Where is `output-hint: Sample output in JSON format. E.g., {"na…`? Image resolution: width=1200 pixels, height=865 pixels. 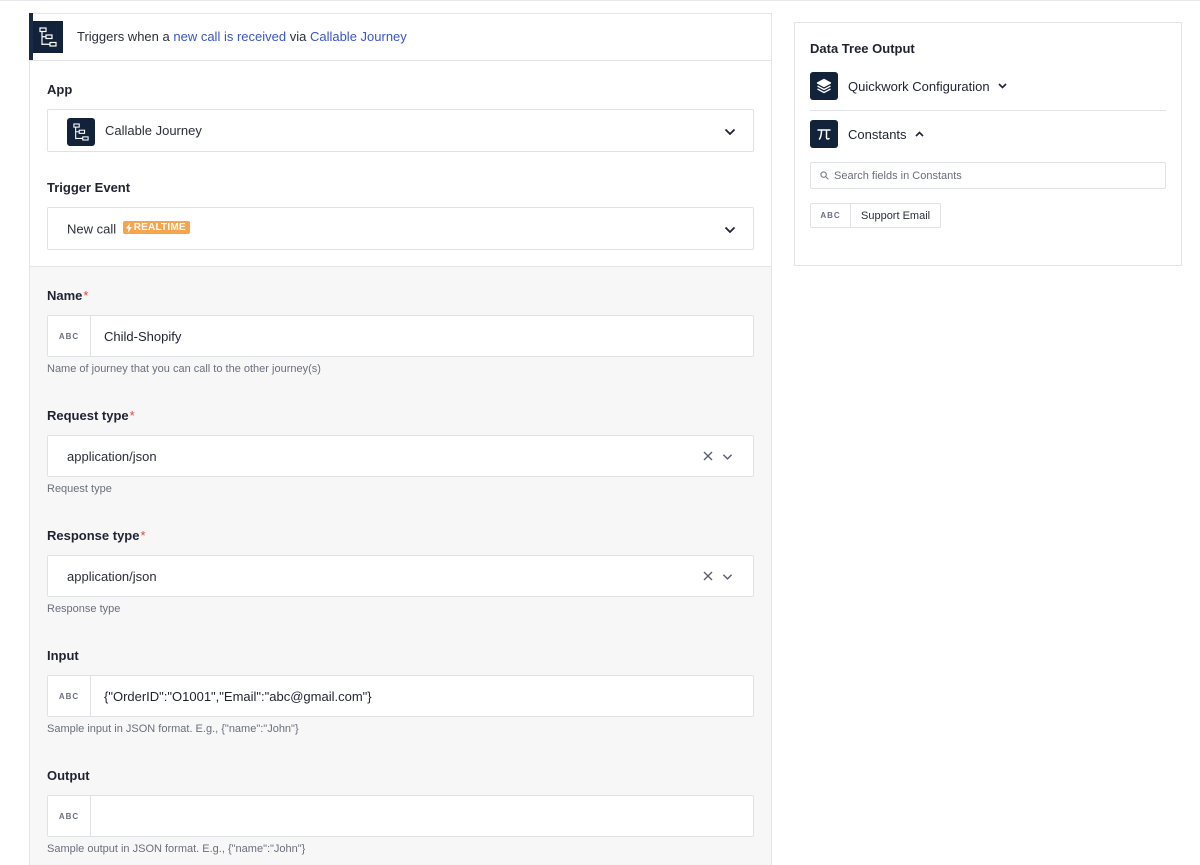
output-hint: Sample output in JSON format. E.g., {"na… is located at coordinates (176, 849).